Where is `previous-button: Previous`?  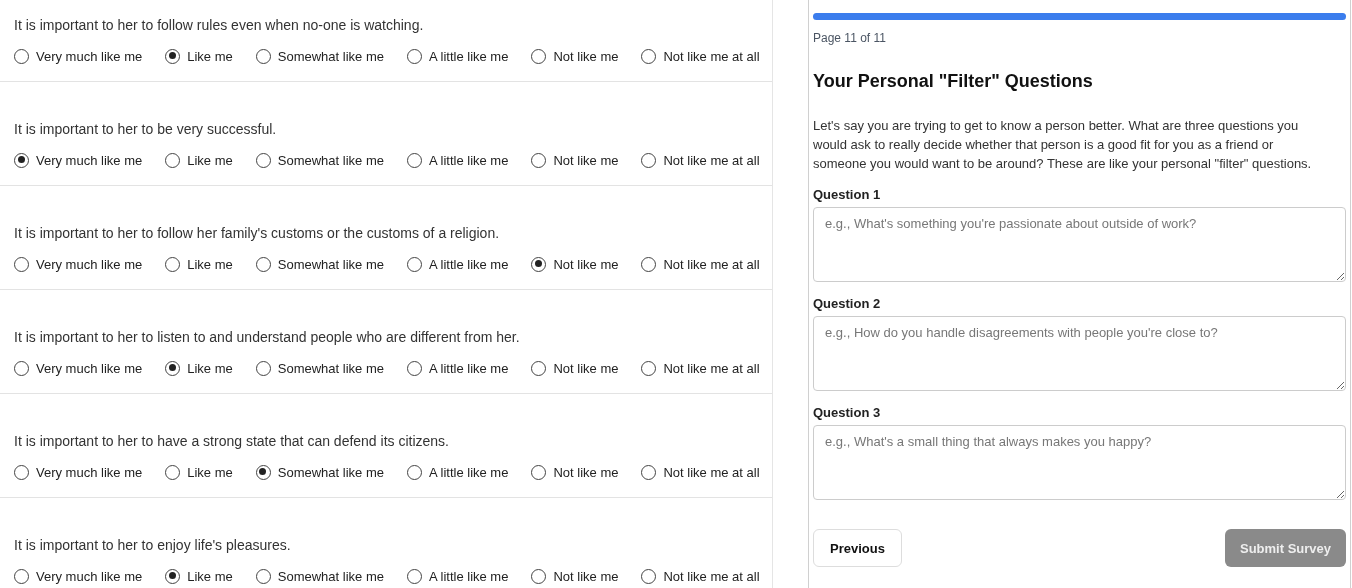 previous-button: Previous is located at coordinates (857, 548).